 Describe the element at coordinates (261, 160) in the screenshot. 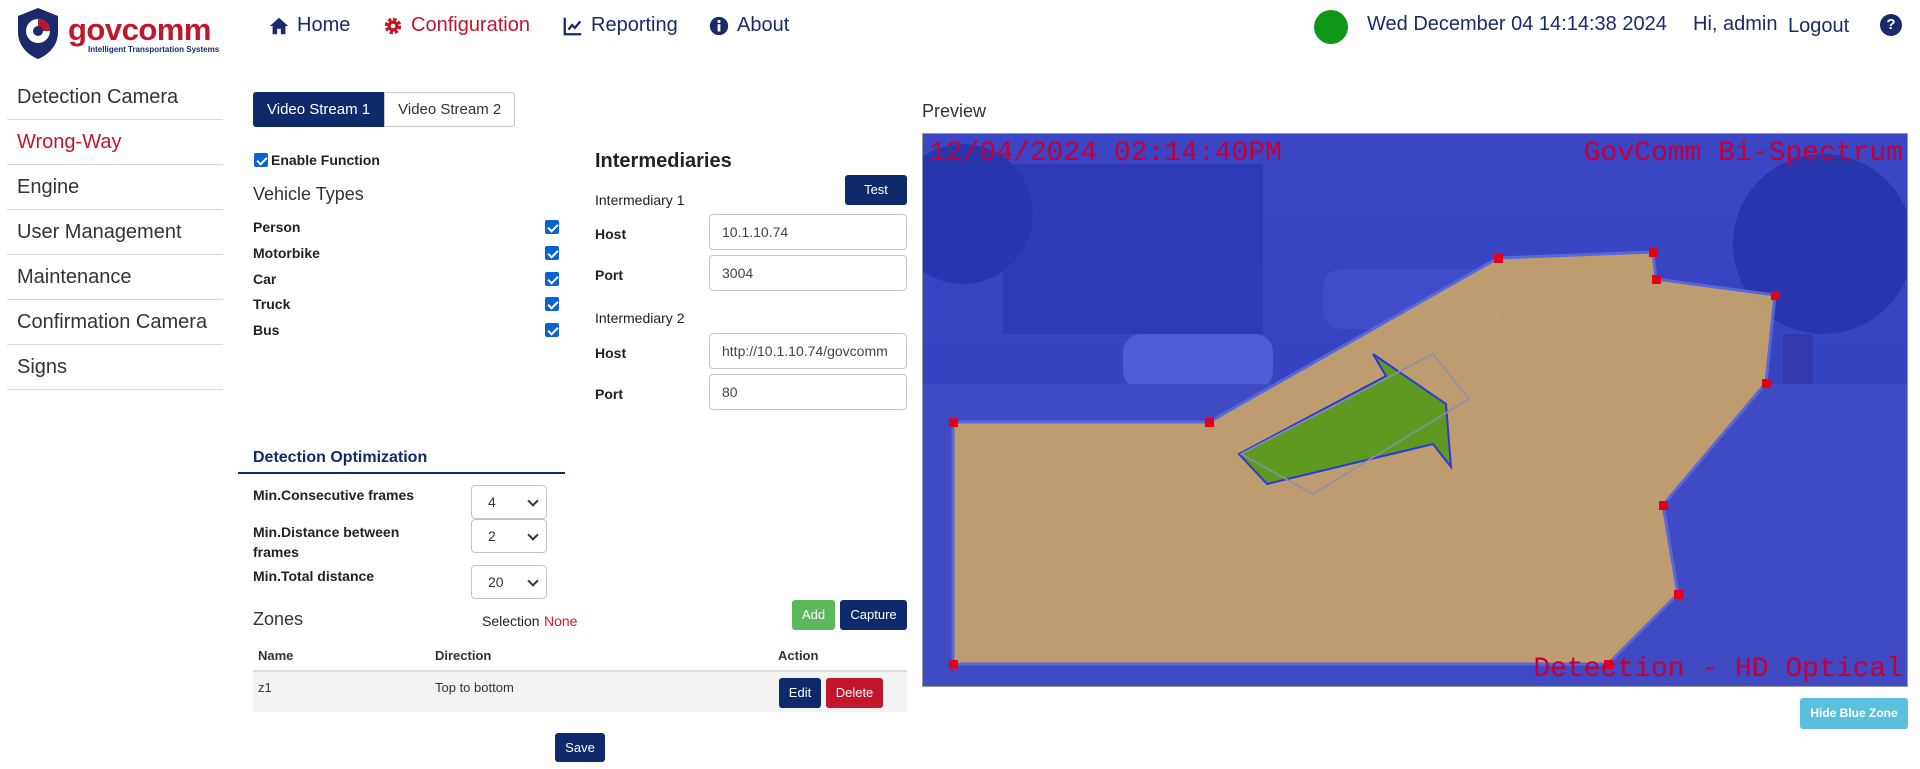

I see `enable-function-checkbox` at that location.